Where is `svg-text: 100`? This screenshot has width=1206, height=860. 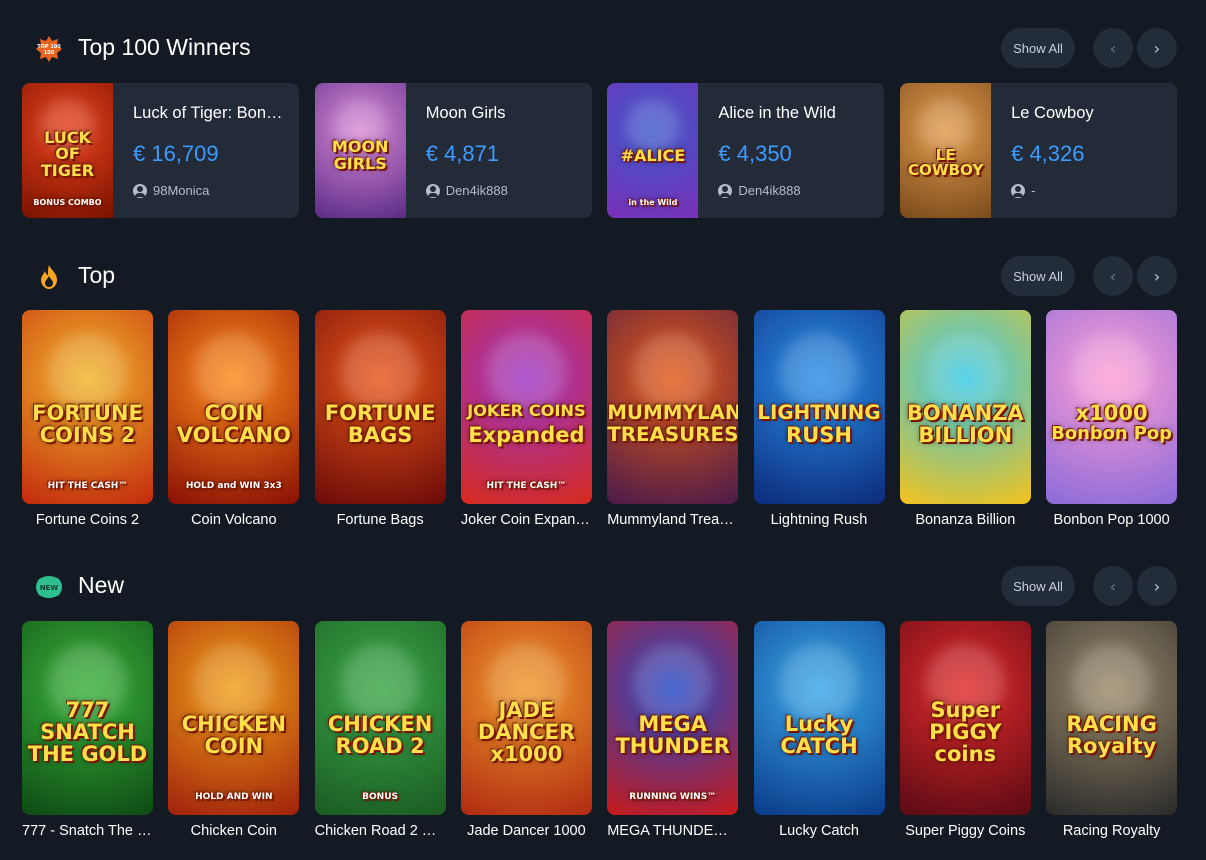
svg-text: 100 is located at coordinates (49, 53).